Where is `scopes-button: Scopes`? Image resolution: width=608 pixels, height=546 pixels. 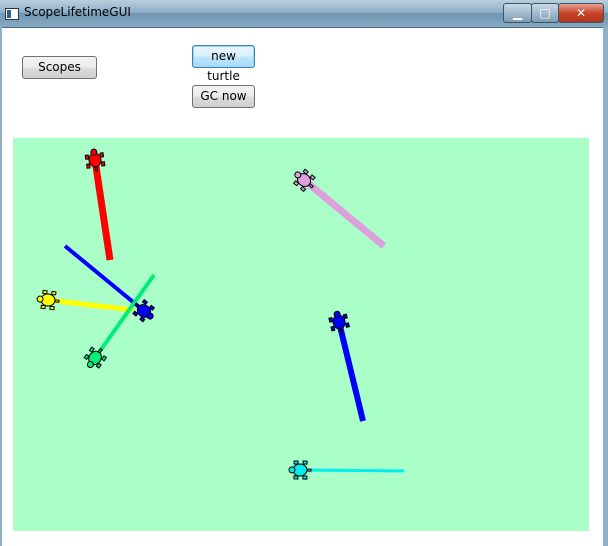
scopes-button: Scopes is located at coordinates (59, 67).